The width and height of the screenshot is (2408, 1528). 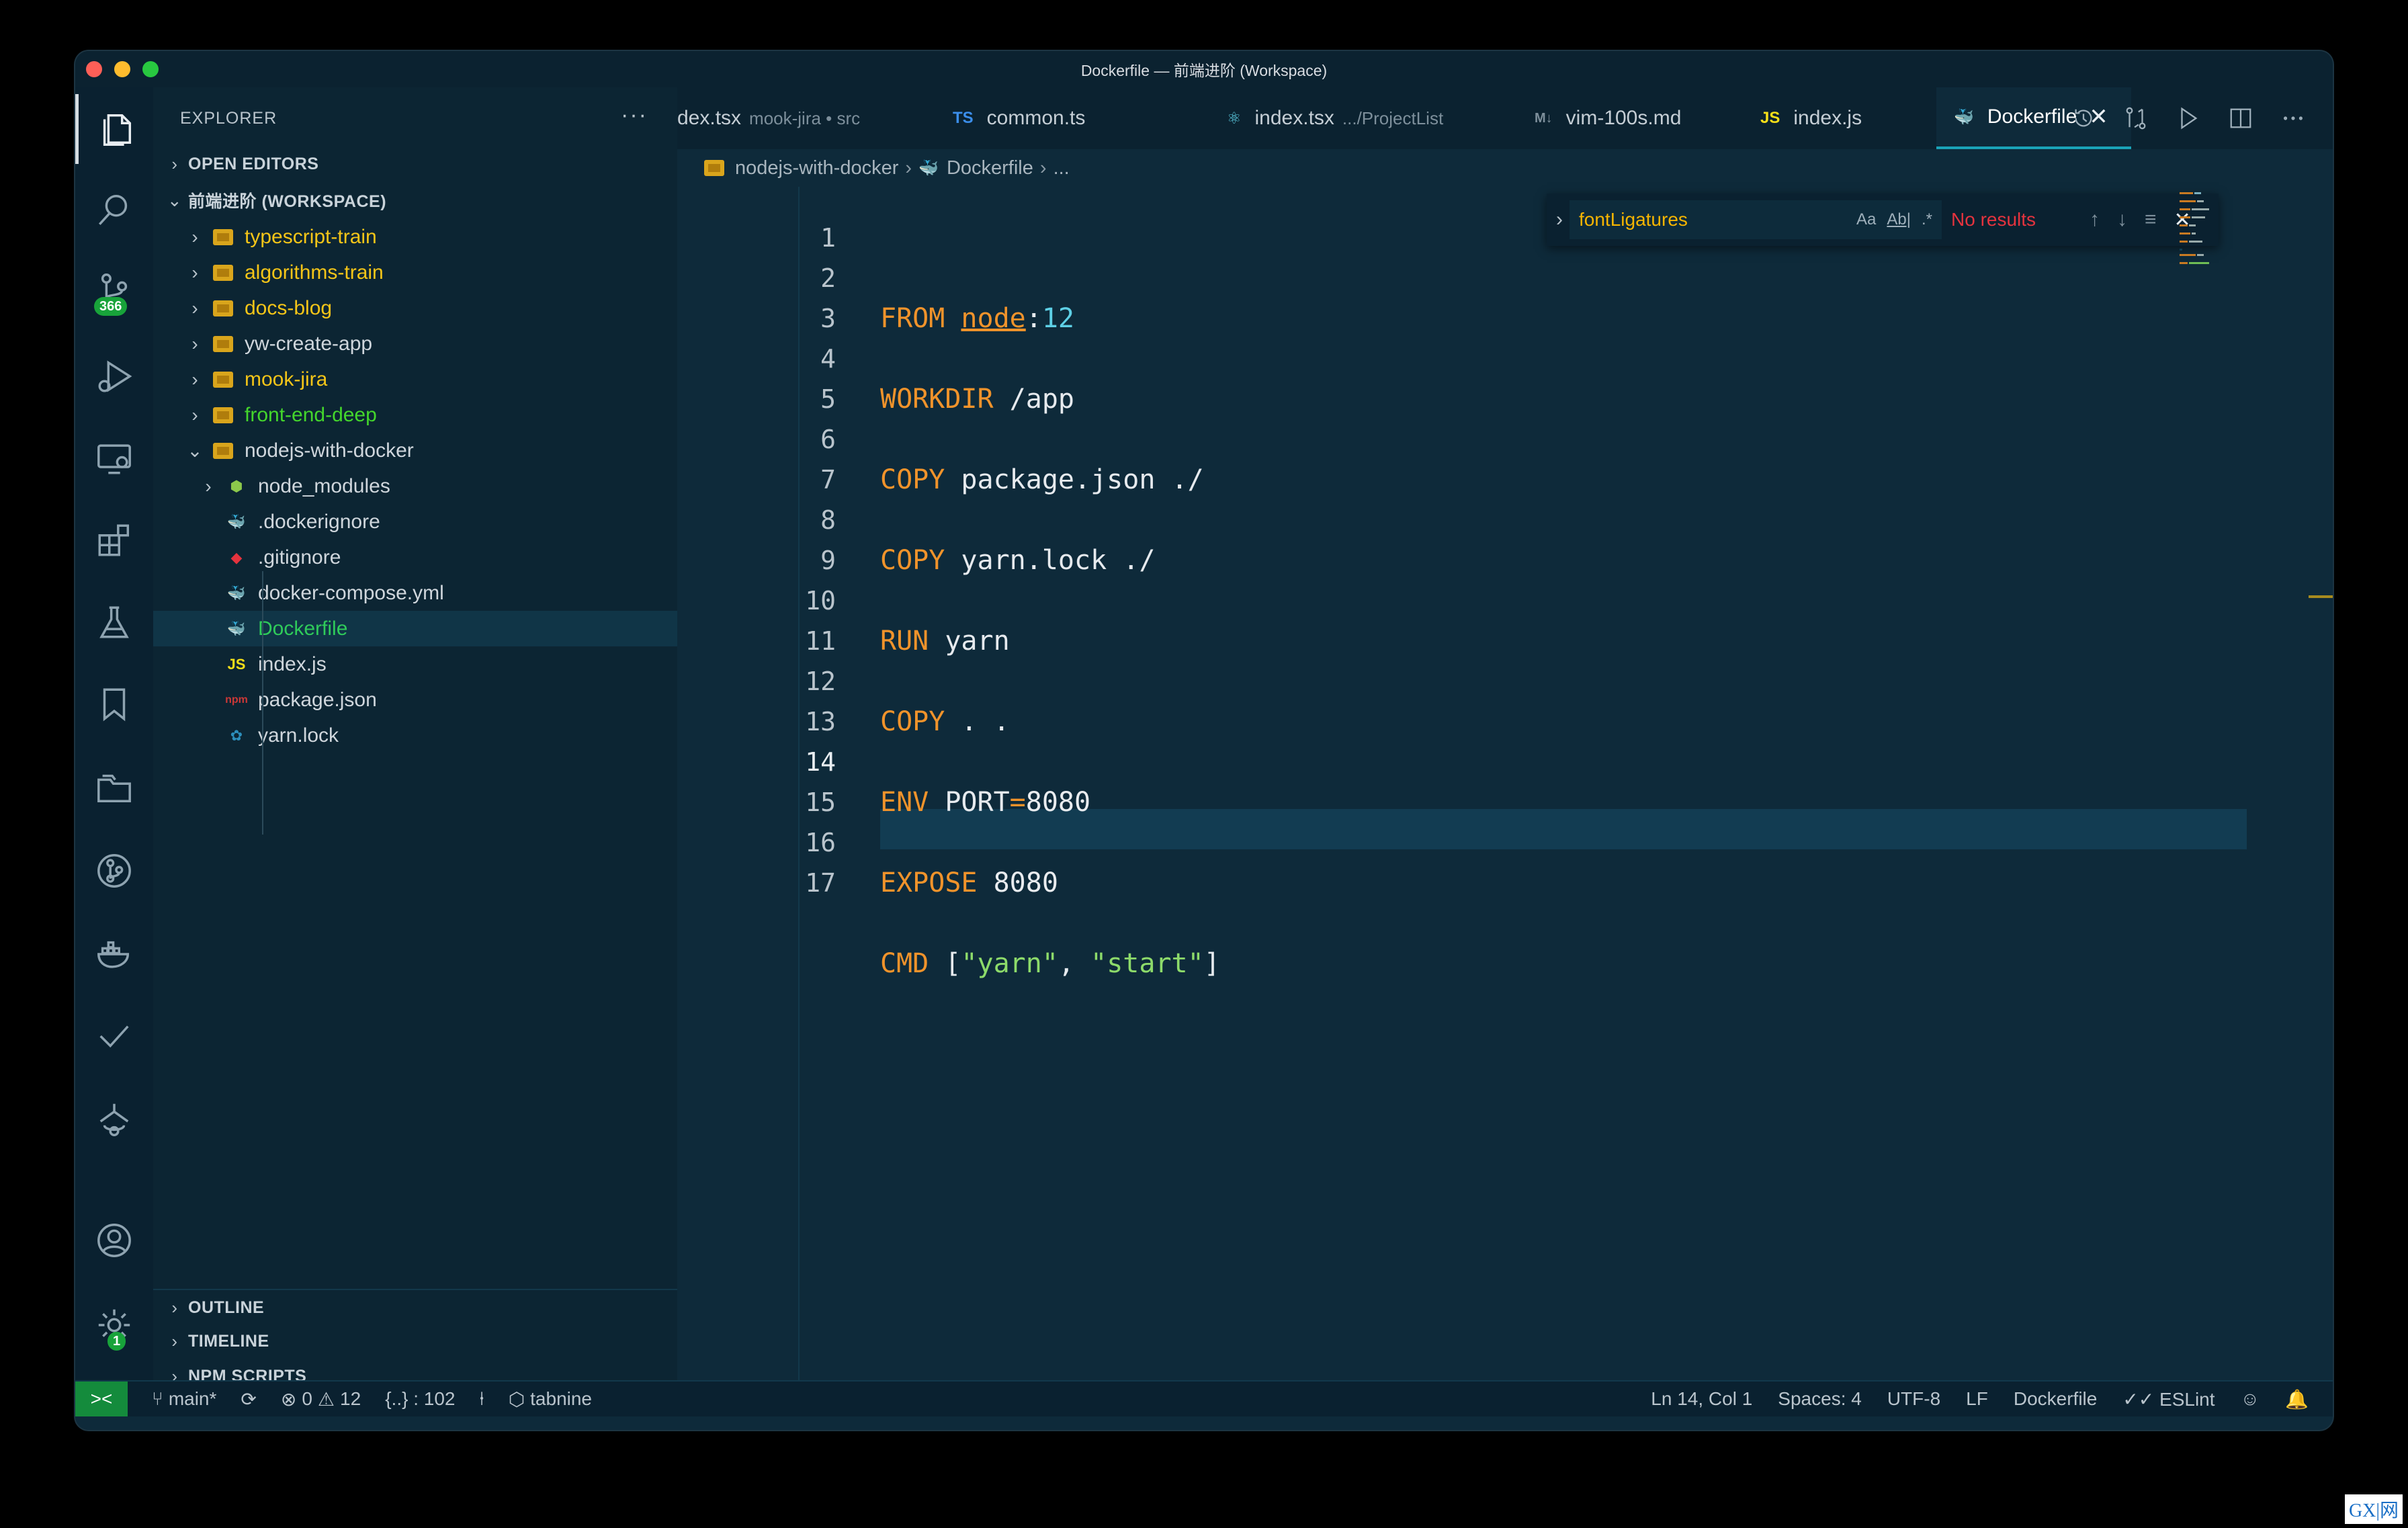 I want to click on tree-file-yarn-lock: ✿ yarn.lock, so click(x=415, y=735).